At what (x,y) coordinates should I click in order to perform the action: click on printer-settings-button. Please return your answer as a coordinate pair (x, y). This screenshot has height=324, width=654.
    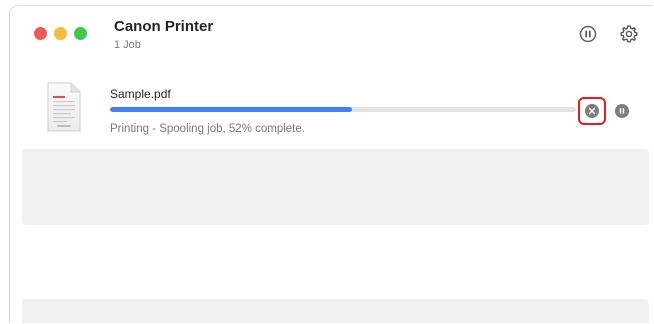
    Looking at the image, I should click on (629, 34).